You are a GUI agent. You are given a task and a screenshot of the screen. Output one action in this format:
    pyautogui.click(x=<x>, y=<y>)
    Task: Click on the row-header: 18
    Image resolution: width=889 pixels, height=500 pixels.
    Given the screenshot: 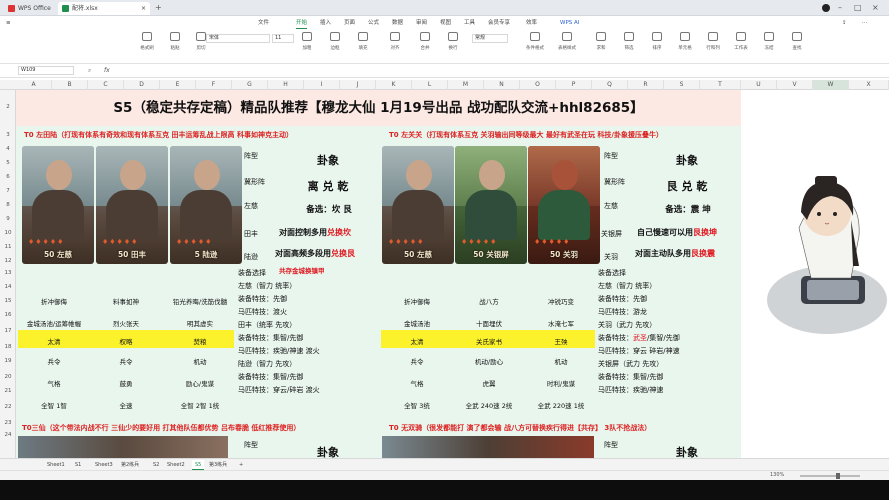 What is the action you would take?
    pyautogui.click(x=8, y=347)
    